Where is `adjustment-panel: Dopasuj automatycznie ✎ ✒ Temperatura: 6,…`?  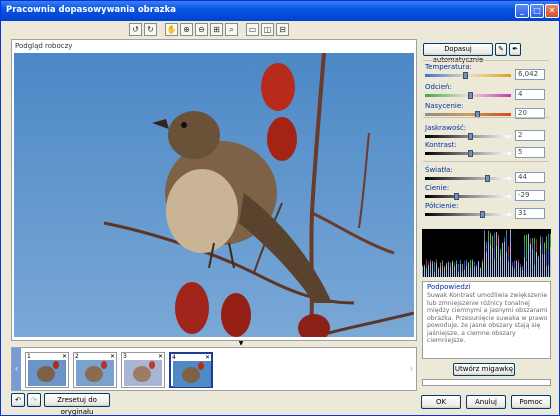 adjustment-panel: Dopasuj automatycznie ✎ ✒ Temperatura: 6,… is located at coordinates (486, 133).